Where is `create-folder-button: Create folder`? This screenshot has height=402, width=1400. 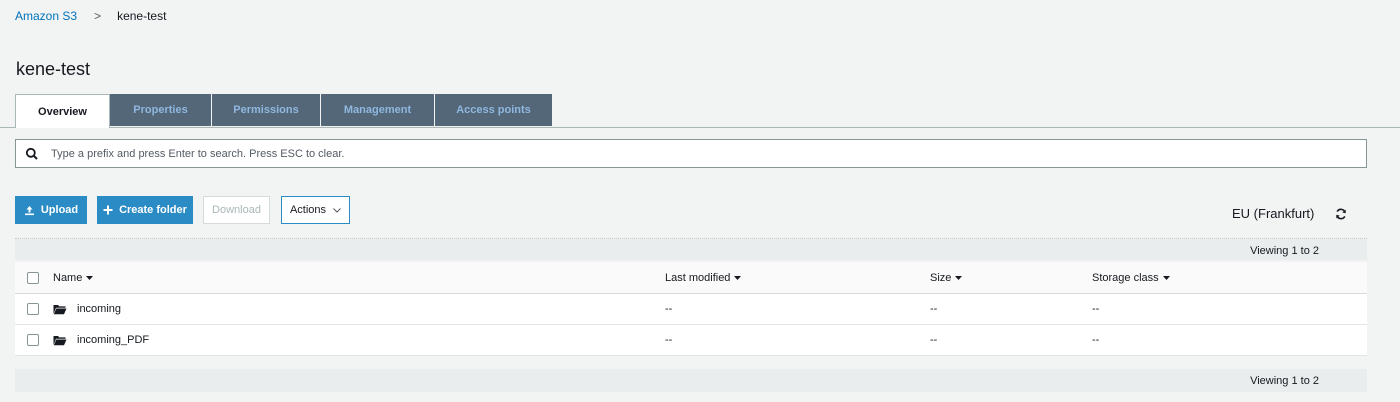
create-folder-button: Create folder is located at coordinates (145, 210).